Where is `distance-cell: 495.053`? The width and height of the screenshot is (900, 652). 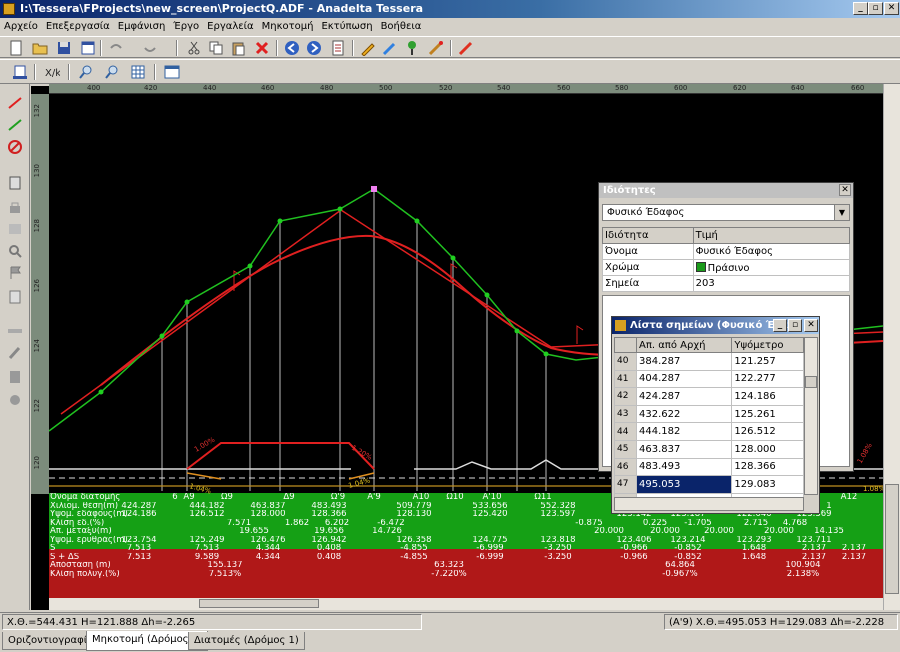
distance-cell: 495.053 is located at coordinates (684, 484).